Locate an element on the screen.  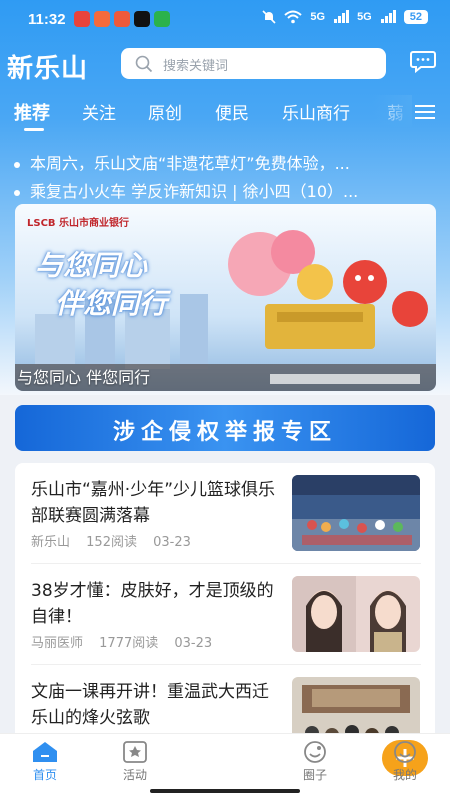
top-bar: 新乐山 搜索关键词 is located at coordinates (225, 64).